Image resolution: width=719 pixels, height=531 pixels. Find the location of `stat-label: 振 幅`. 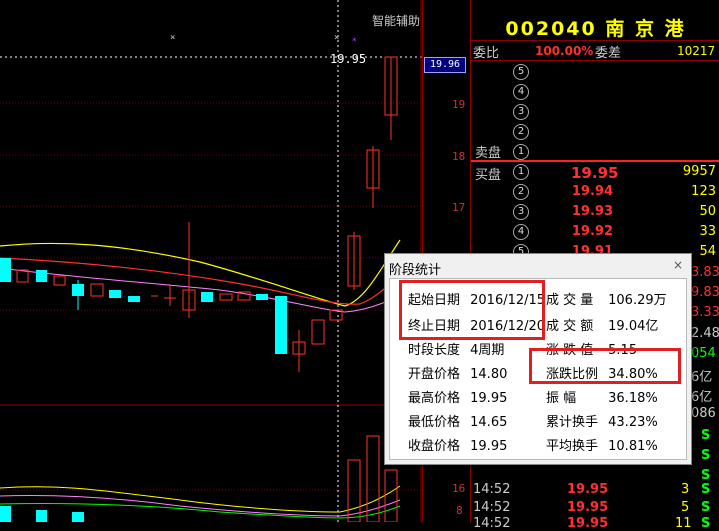

stat-label: 振 幅 is located at coordinates (561, 398).